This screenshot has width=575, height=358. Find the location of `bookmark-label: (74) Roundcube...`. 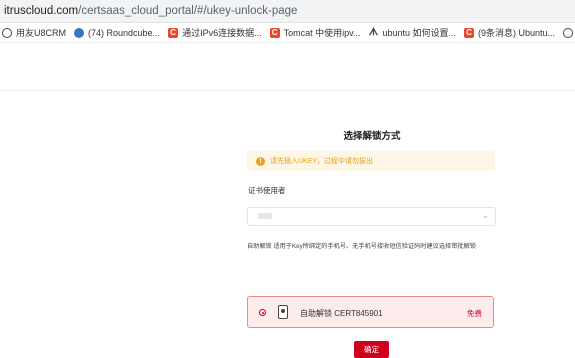

bookmark-label: (74) Roundcube... is located at coordinates (124, 32).